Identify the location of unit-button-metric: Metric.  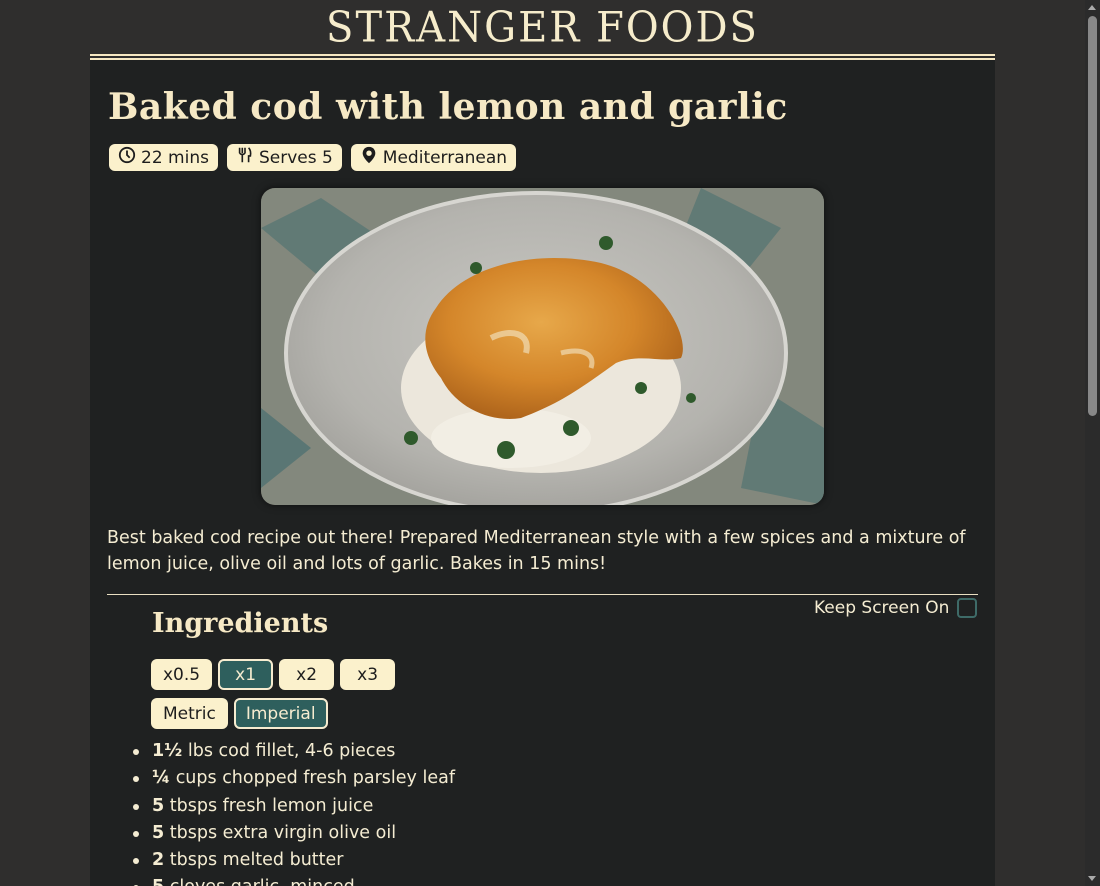
(189, 713).